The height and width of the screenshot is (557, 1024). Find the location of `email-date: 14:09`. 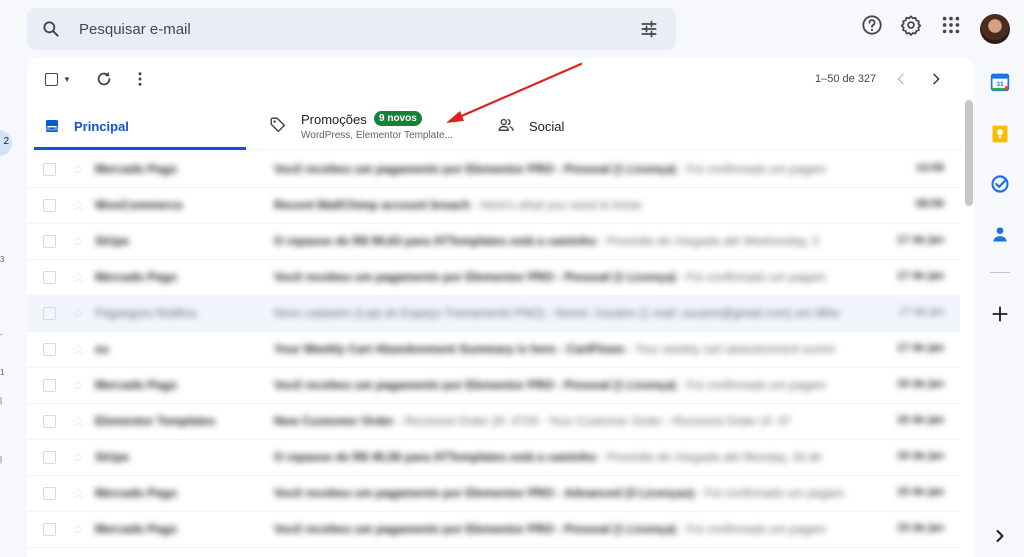

email-date: 14:09 is located at coordinates (929, 168).